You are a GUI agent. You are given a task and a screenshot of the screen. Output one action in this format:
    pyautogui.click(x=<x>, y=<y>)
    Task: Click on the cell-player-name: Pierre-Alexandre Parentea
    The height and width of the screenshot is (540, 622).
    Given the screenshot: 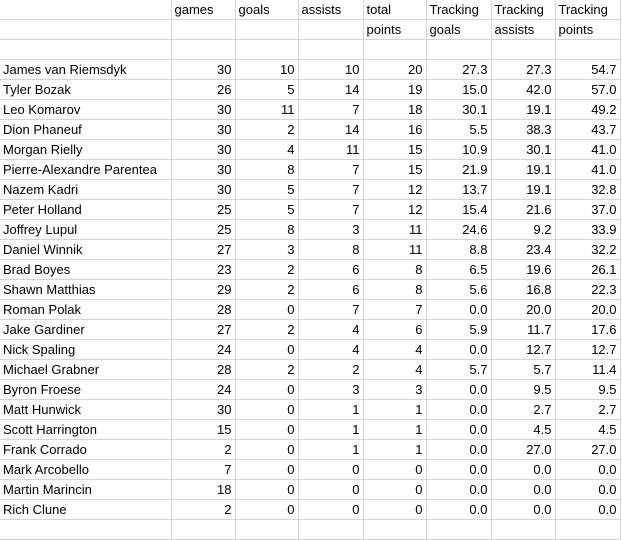 What is the action you would take?
    pyautogui.click(x=86, y=169)
    